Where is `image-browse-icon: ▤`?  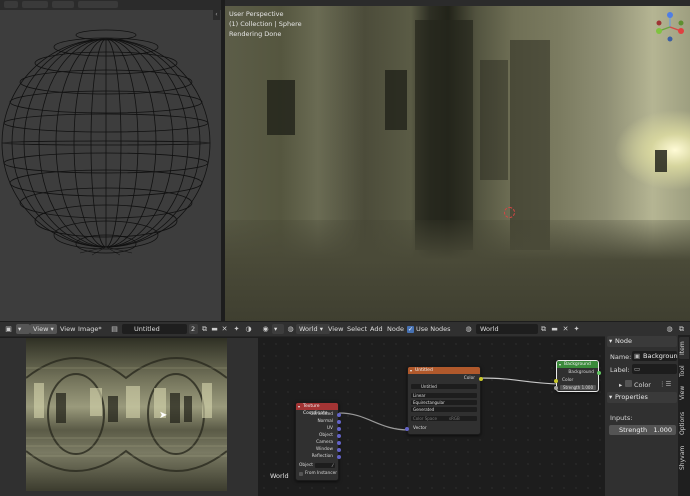 image-browse-icon: ▤ is located at coordinates (114, 329).